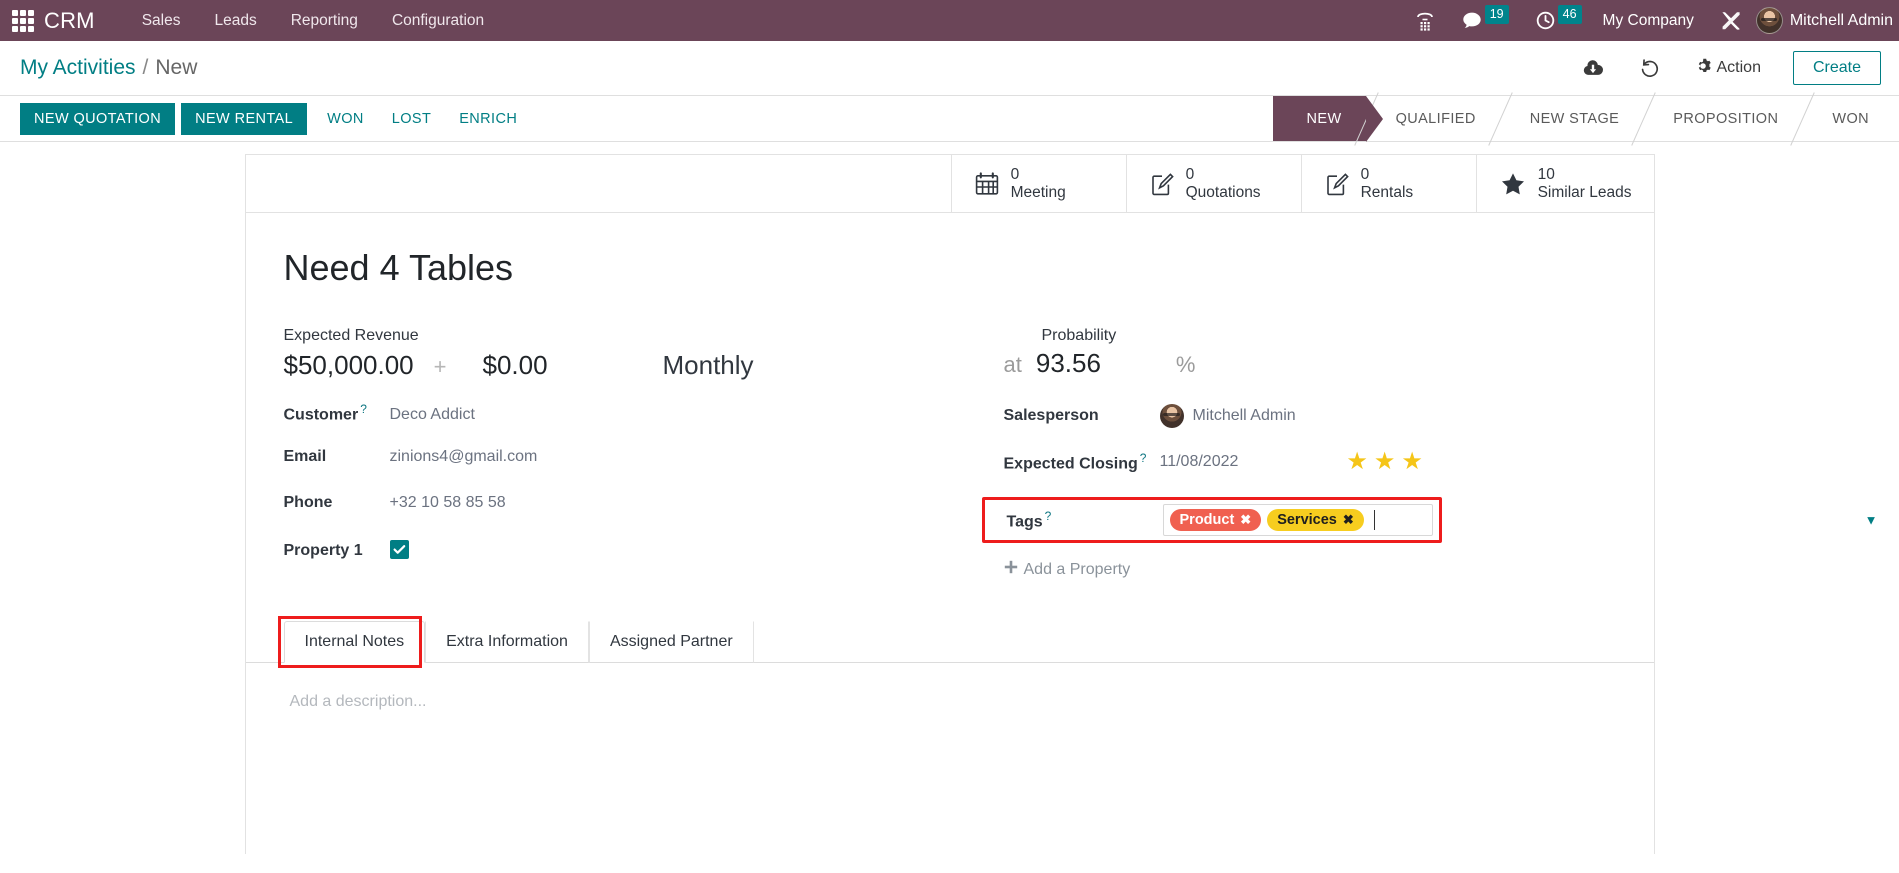 The image size is (1899, 873). Describe the element at coordinates (354, 642) in the screenshot. I see `tab-internal-notes: Internal Notes` at that location.